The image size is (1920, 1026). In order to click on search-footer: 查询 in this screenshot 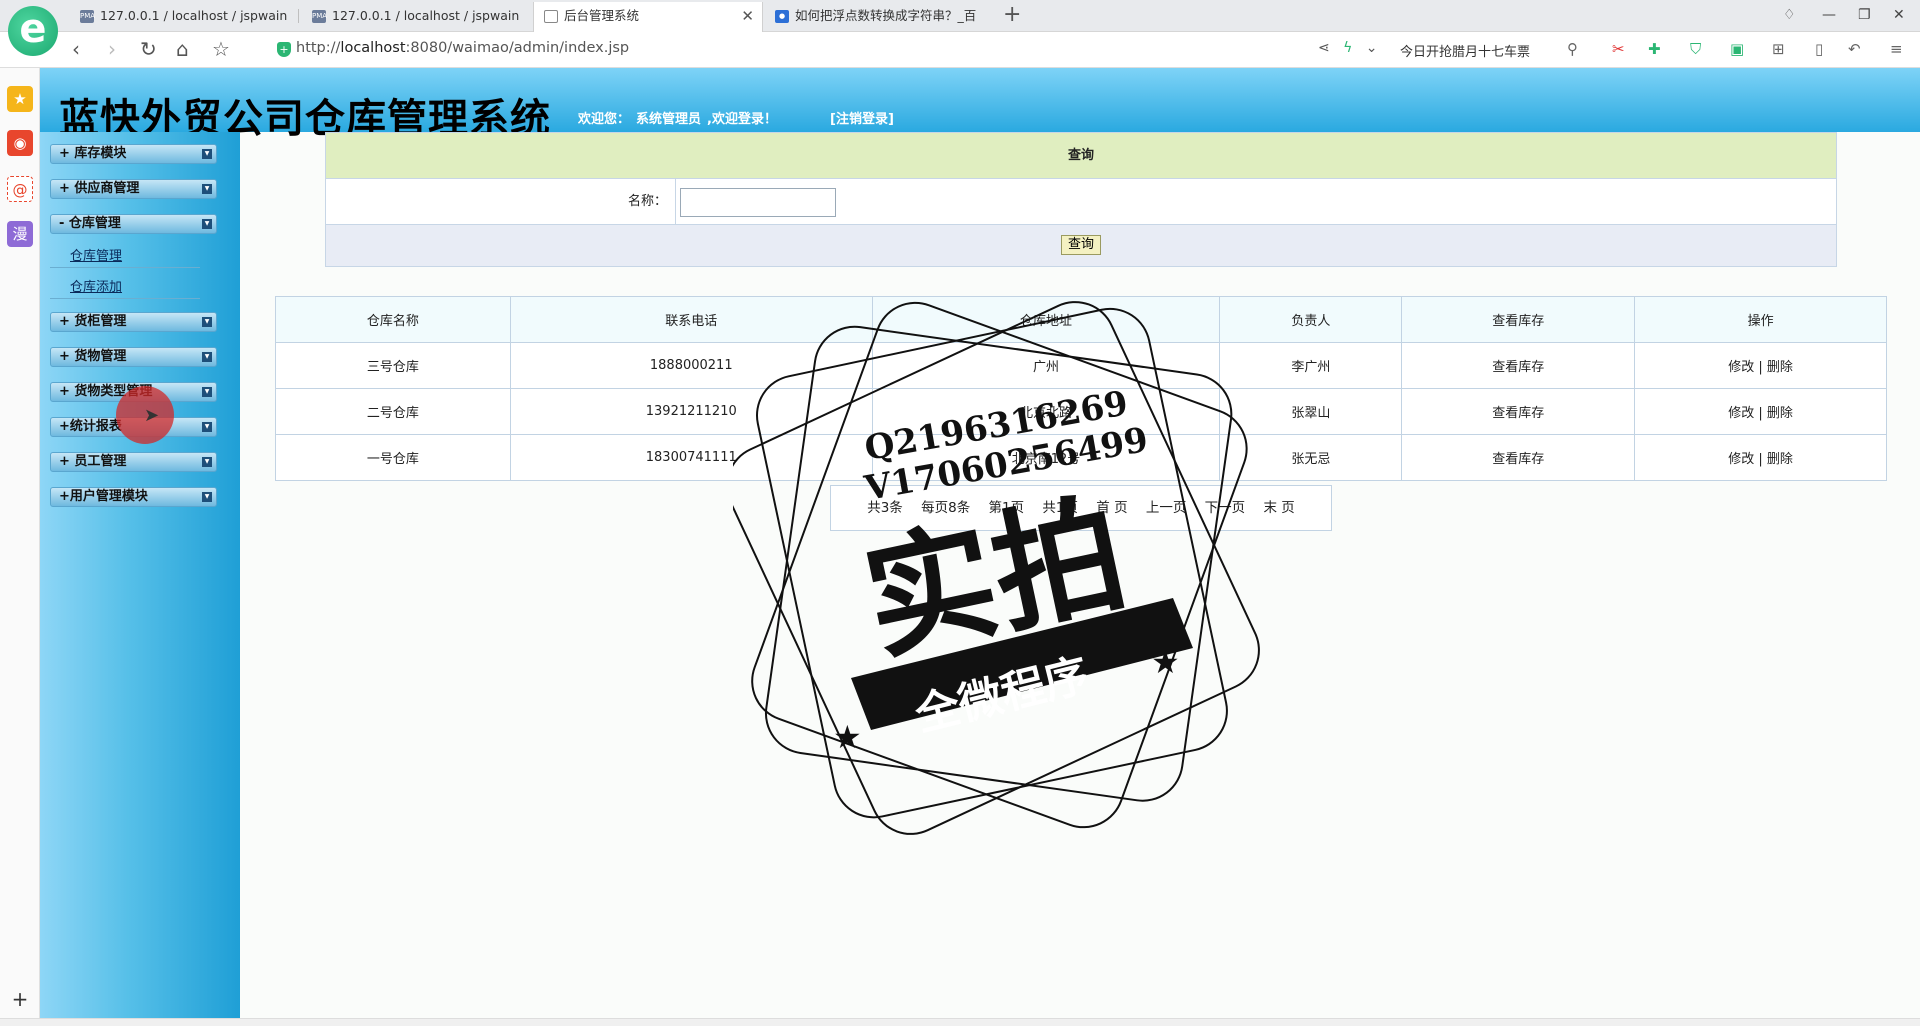, I will do `click(1081, 245)`.